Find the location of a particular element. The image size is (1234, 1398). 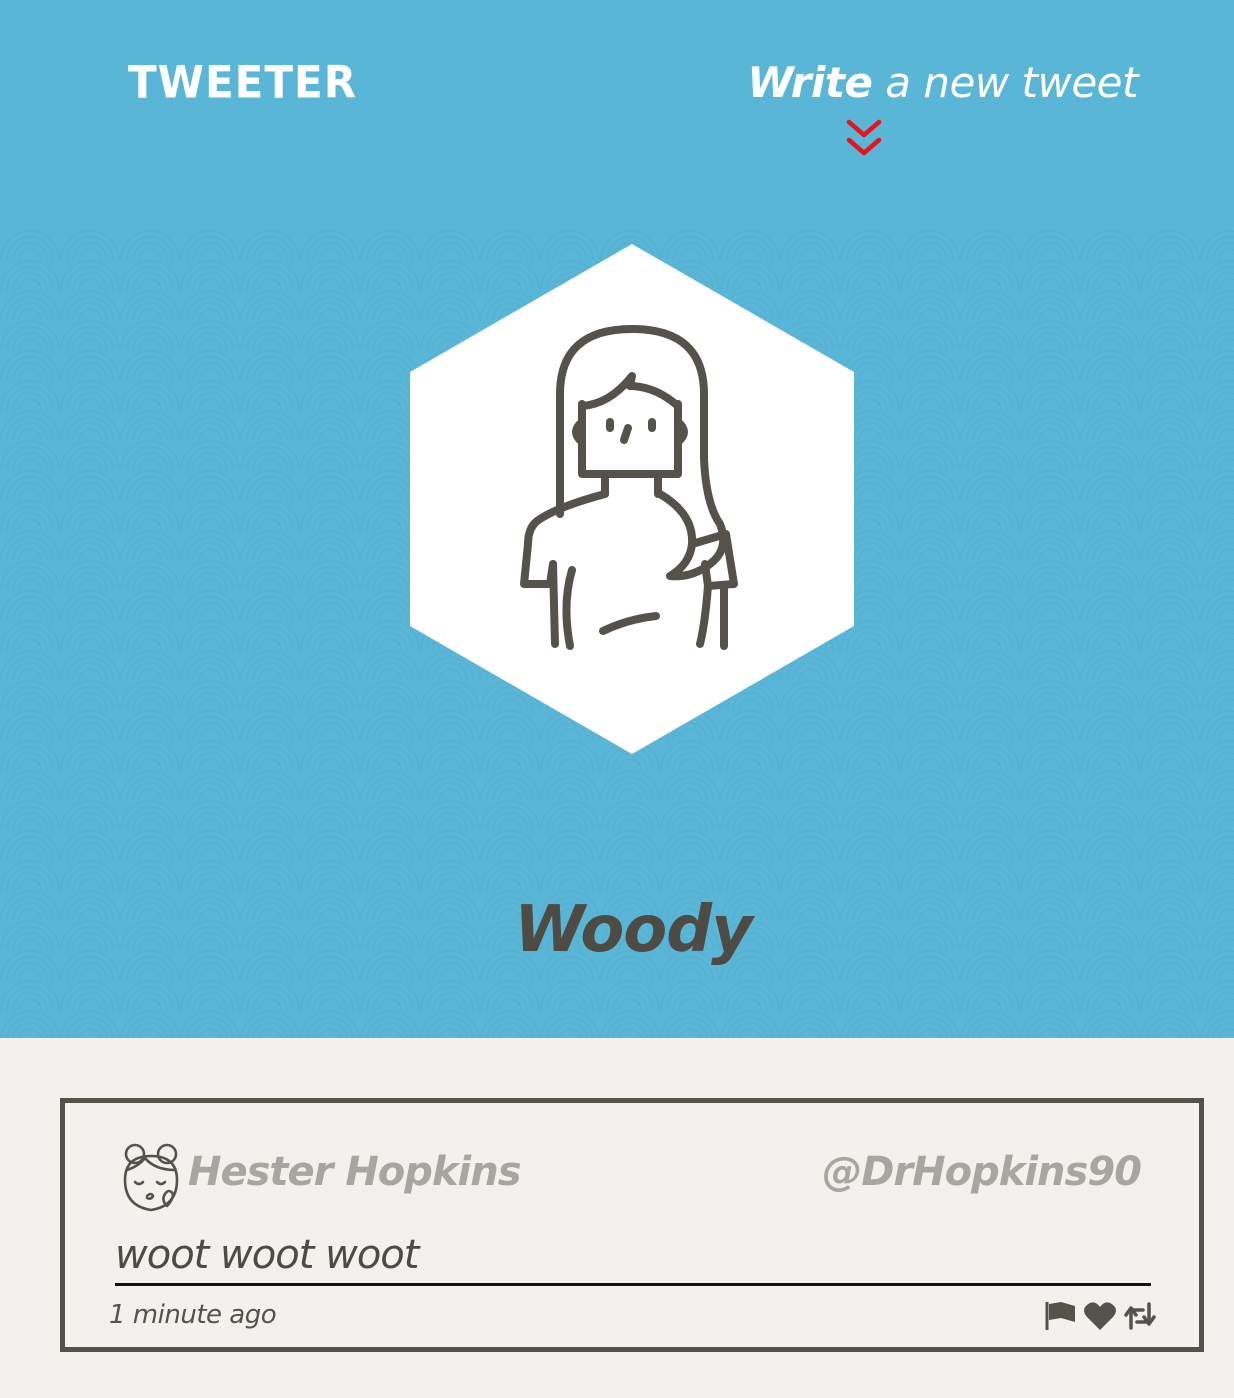

tweet-author-name: Hester Hopkins is located at coordinates (355, 1172).